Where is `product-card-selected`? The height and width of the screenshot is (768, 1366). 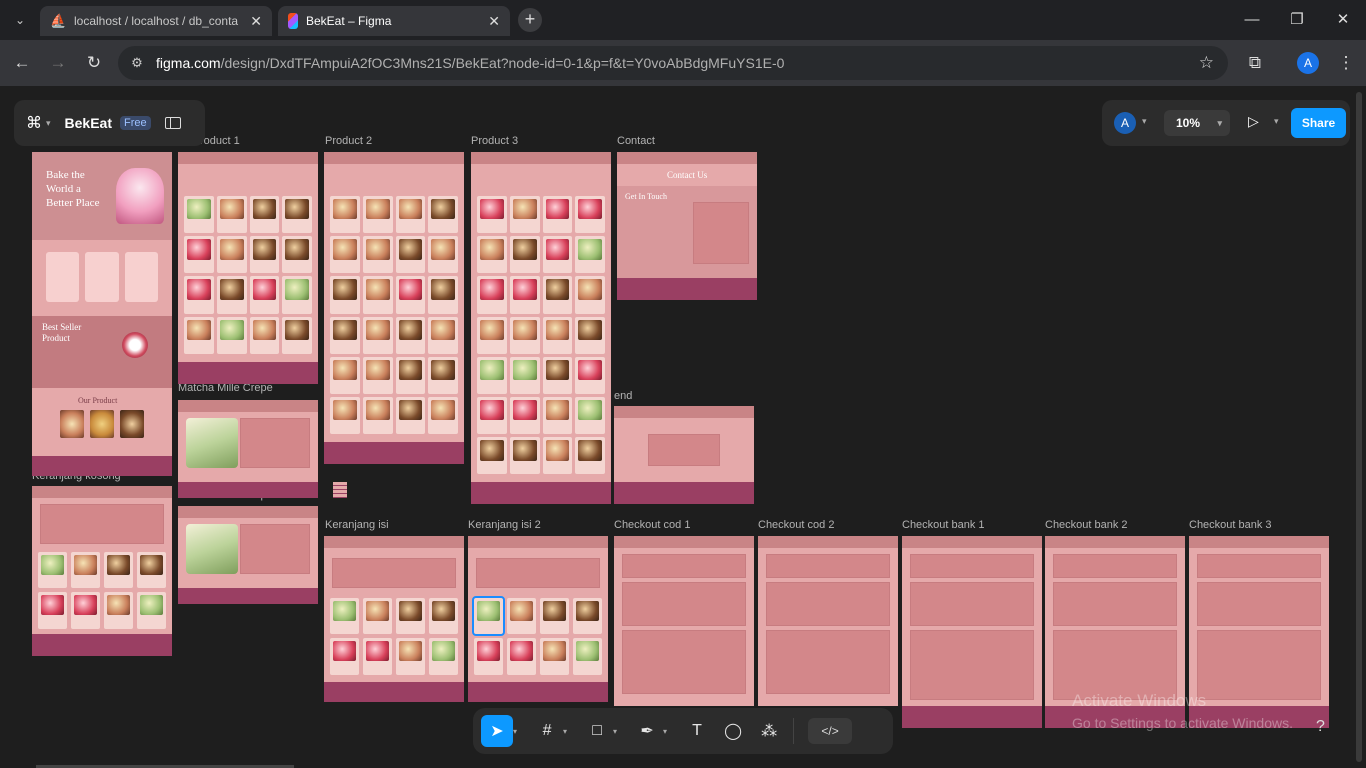 product-card-selected is located at coordinates (488, 616).